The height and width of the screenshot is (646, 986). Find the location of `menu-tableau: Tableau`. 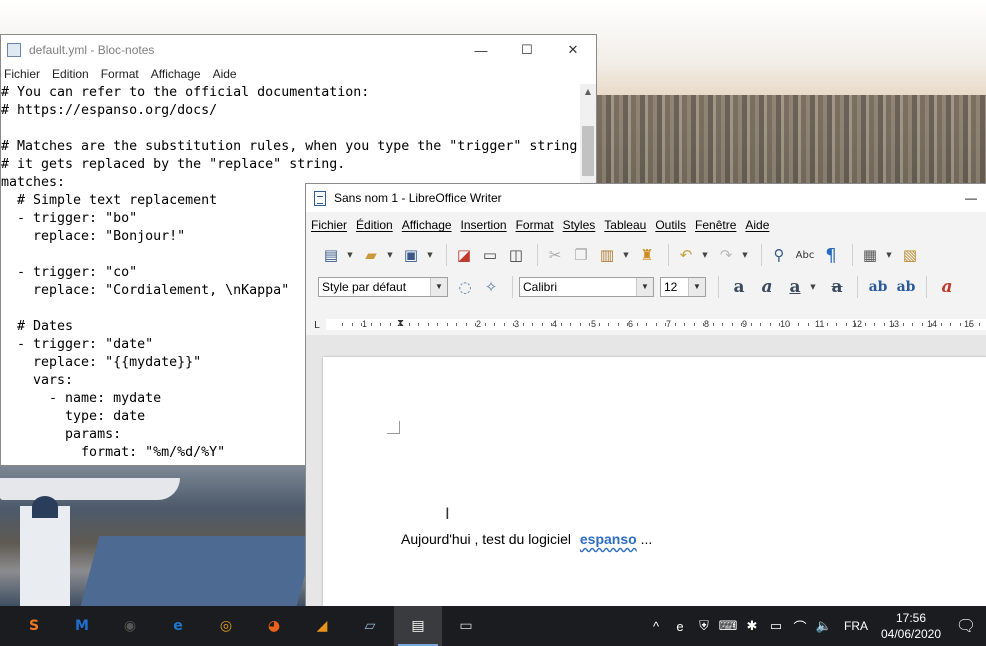

menu-tableau: Tableau is located at coordinates (625, 225).